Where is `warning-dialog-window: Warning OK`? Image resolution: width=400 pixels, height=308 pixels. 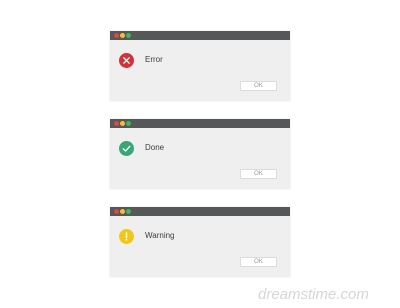
warning-dialog-window: Warning OK is located at coordinates (200, 242).